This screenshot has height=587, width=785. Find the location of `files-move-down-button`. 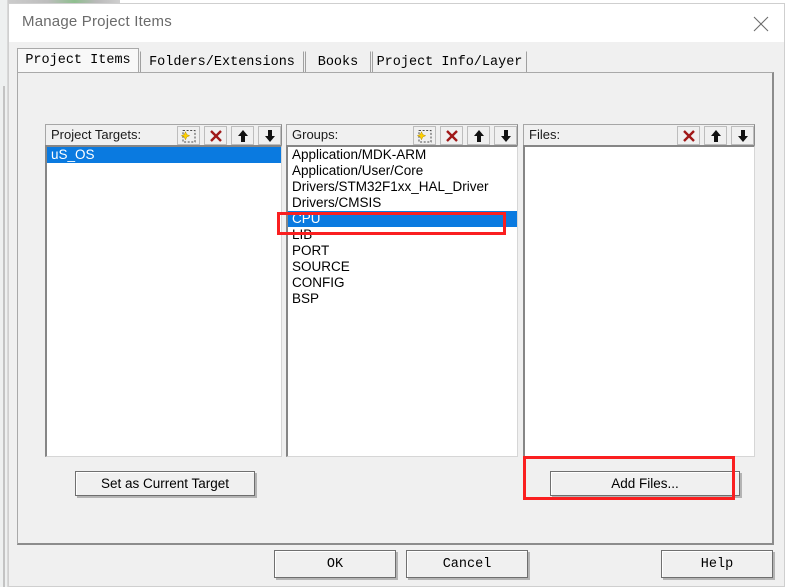

files-move-down-button is located at coordinates (742, 135).